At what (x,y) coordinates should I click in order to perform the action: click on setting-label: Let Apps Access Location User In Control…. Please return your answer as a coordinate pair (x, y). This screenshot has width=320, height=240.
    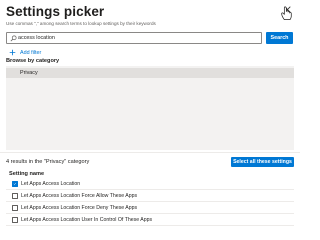
    Looking at the image, I should click on (87, 220).